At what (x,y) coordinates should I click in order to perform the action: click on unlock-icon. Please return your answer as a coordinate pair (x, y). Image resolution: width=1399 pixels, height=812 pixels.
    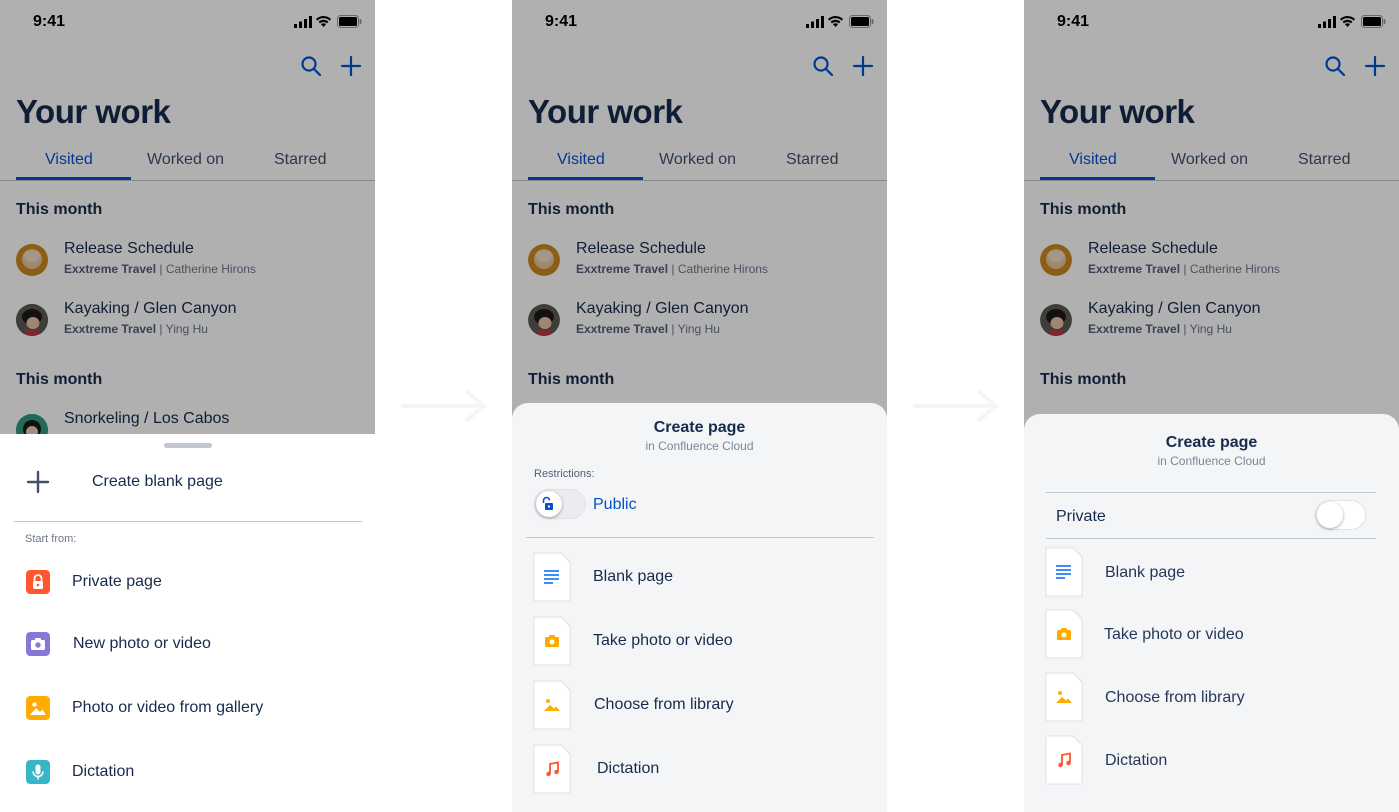
    Looking at the image, I should click on (547, 503).